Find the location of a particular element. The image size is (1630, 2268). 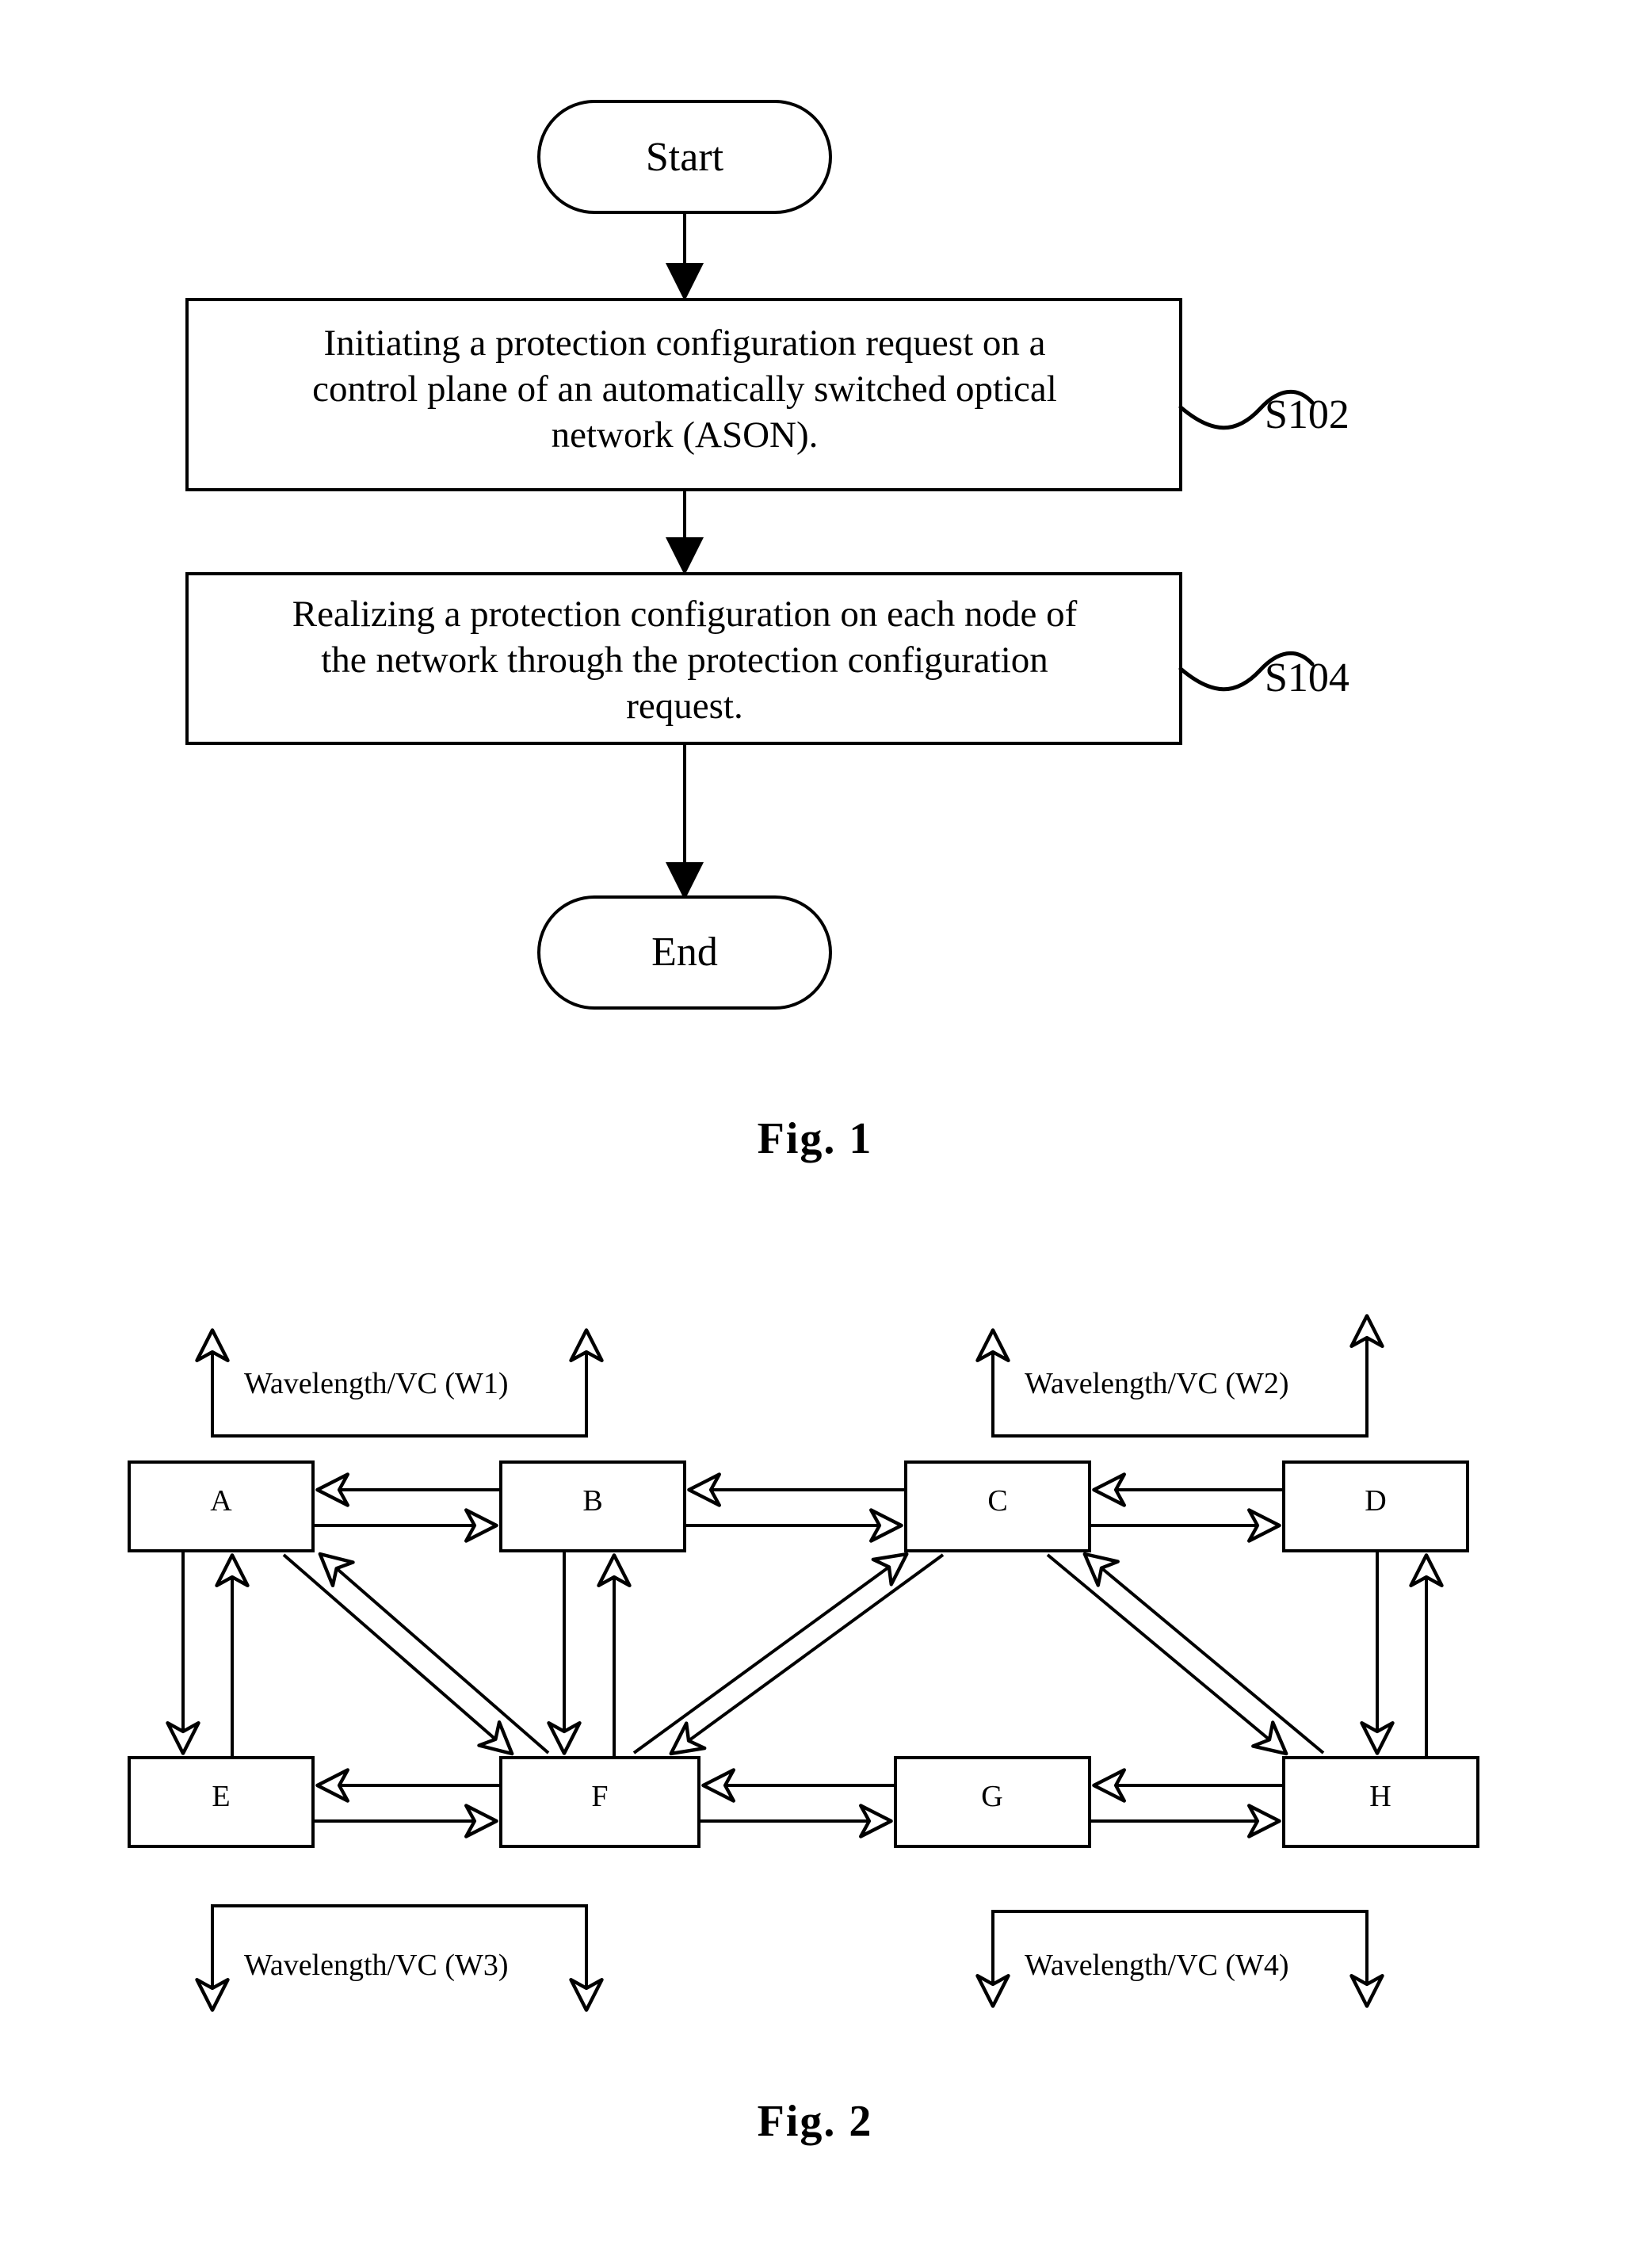

node-e-label: E is located at coordinates (221, 1796).